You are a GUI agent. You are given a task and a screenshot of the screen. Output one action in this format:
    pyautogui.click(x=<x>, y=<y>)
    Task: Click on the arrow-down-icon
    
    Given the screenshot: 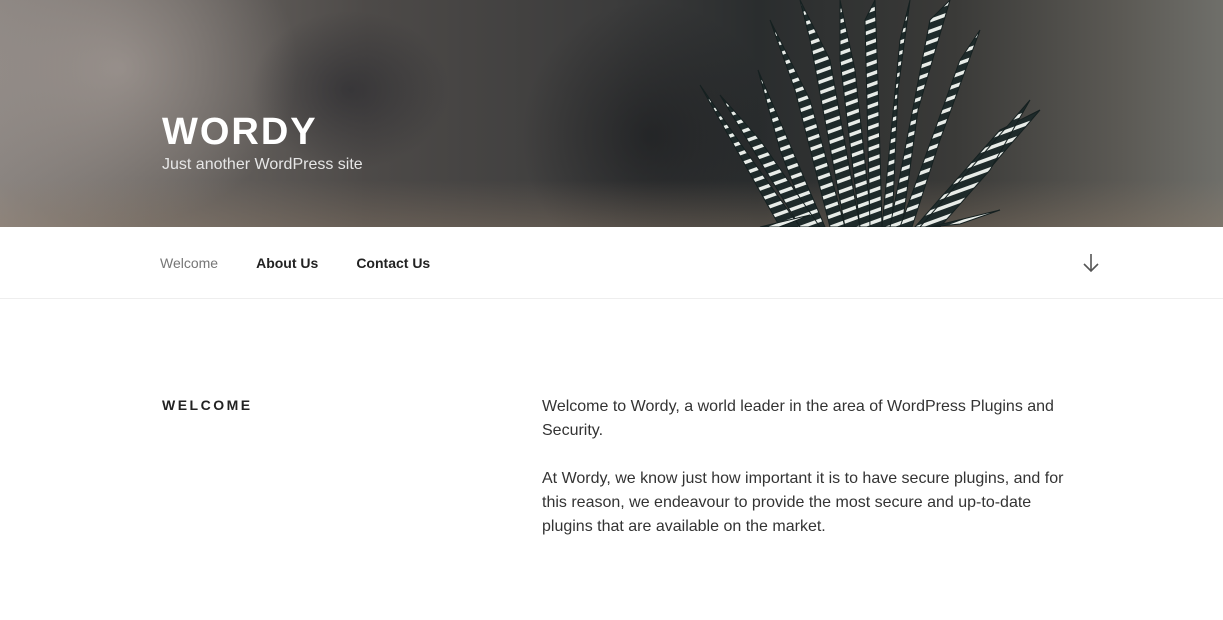 What is the action you would take?
    pyautogui.click(x=1091, y=263)
    